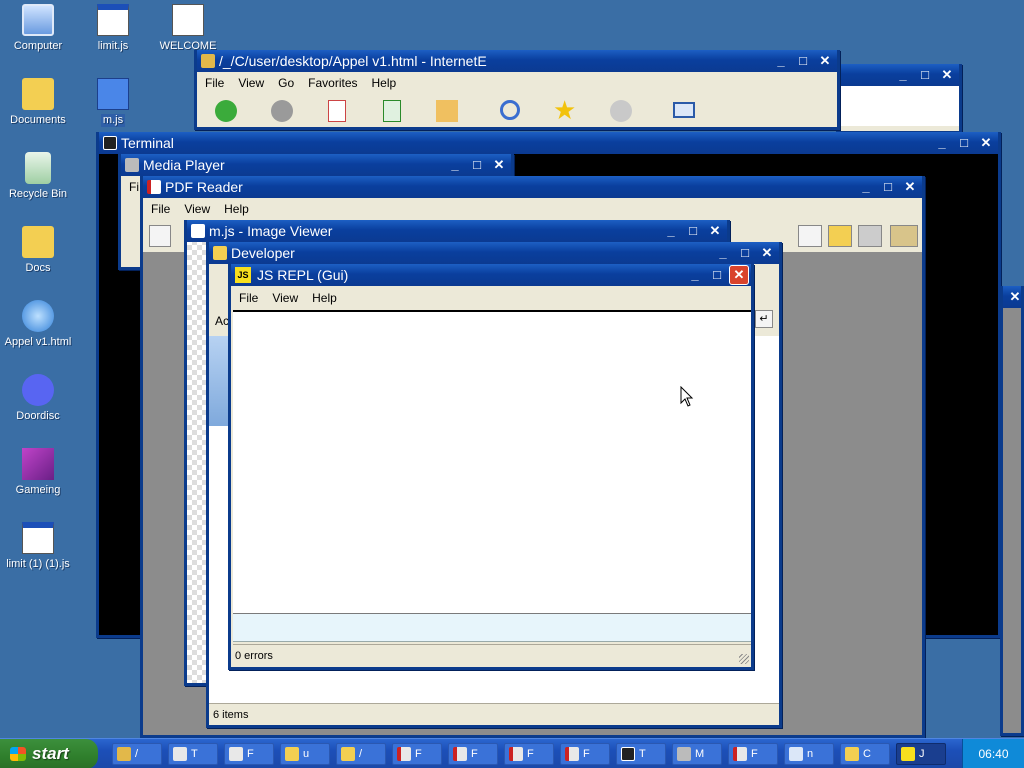 This screenshot has height=768, width=1024. Describe the element at coordinates (38, 102) in the screenshot. I see `desktop-icon-documents: Documents` at that location.